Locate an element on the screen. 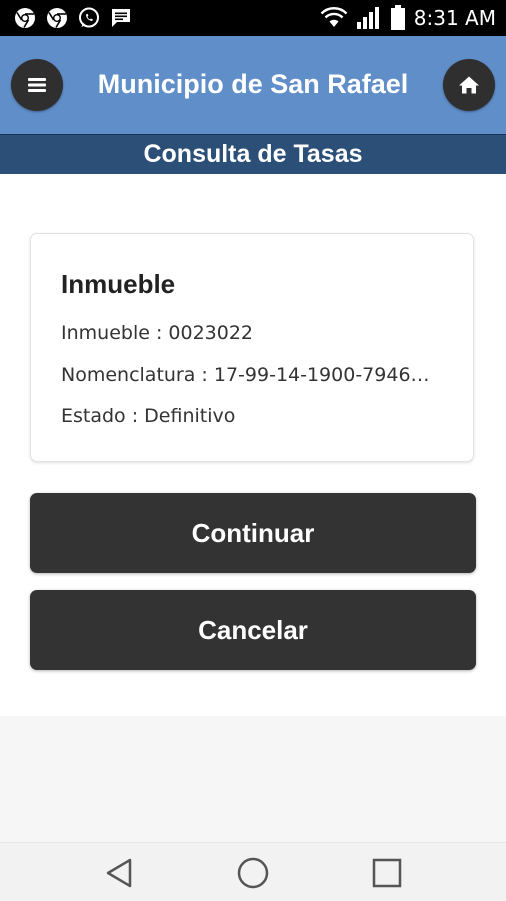 The image size is (506, 901). cancel-button: Cancelar is located at coordinates (253, 630).